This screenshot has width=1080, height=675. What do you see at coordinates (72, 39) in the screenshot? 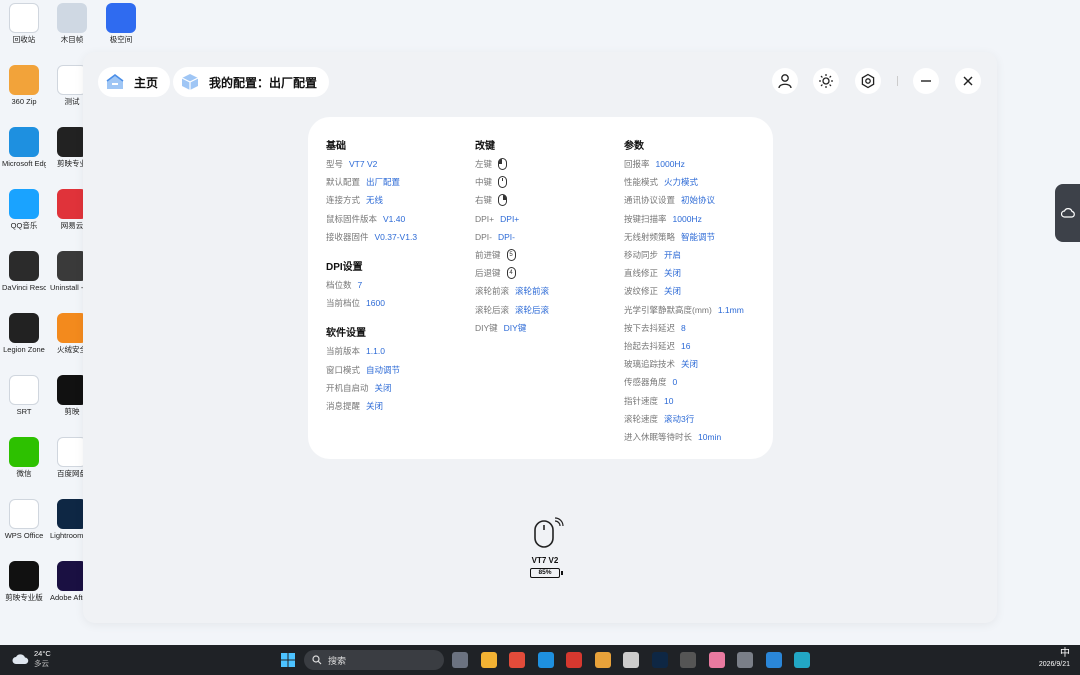
I see `desktop-icon-label: 木目帧` at bounding box center [72, 39].